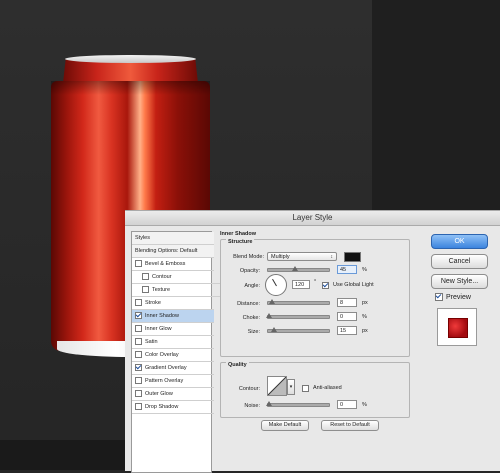 Image resolution: width=500 pixels, height=473 pixels. Describe the element at coordinates (162, 316) in the screenshot. I see `style-item-label: Inner Shadow` at that location.